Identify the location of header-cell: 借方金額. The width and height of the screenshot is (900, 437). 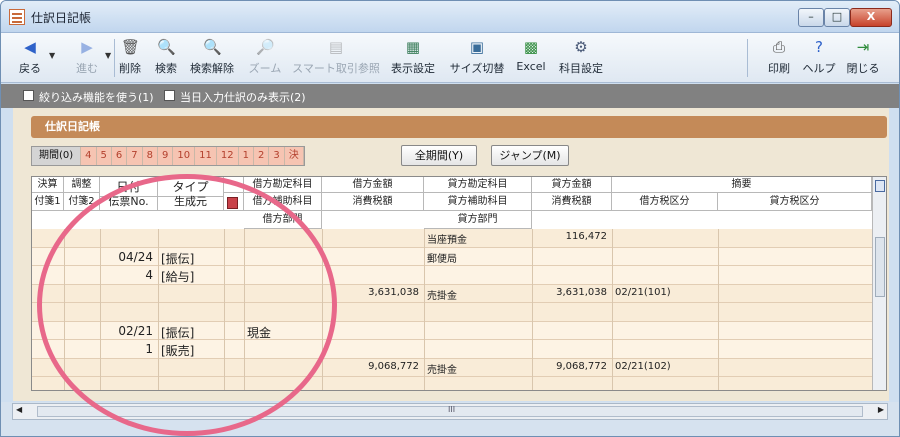
(373, 185).